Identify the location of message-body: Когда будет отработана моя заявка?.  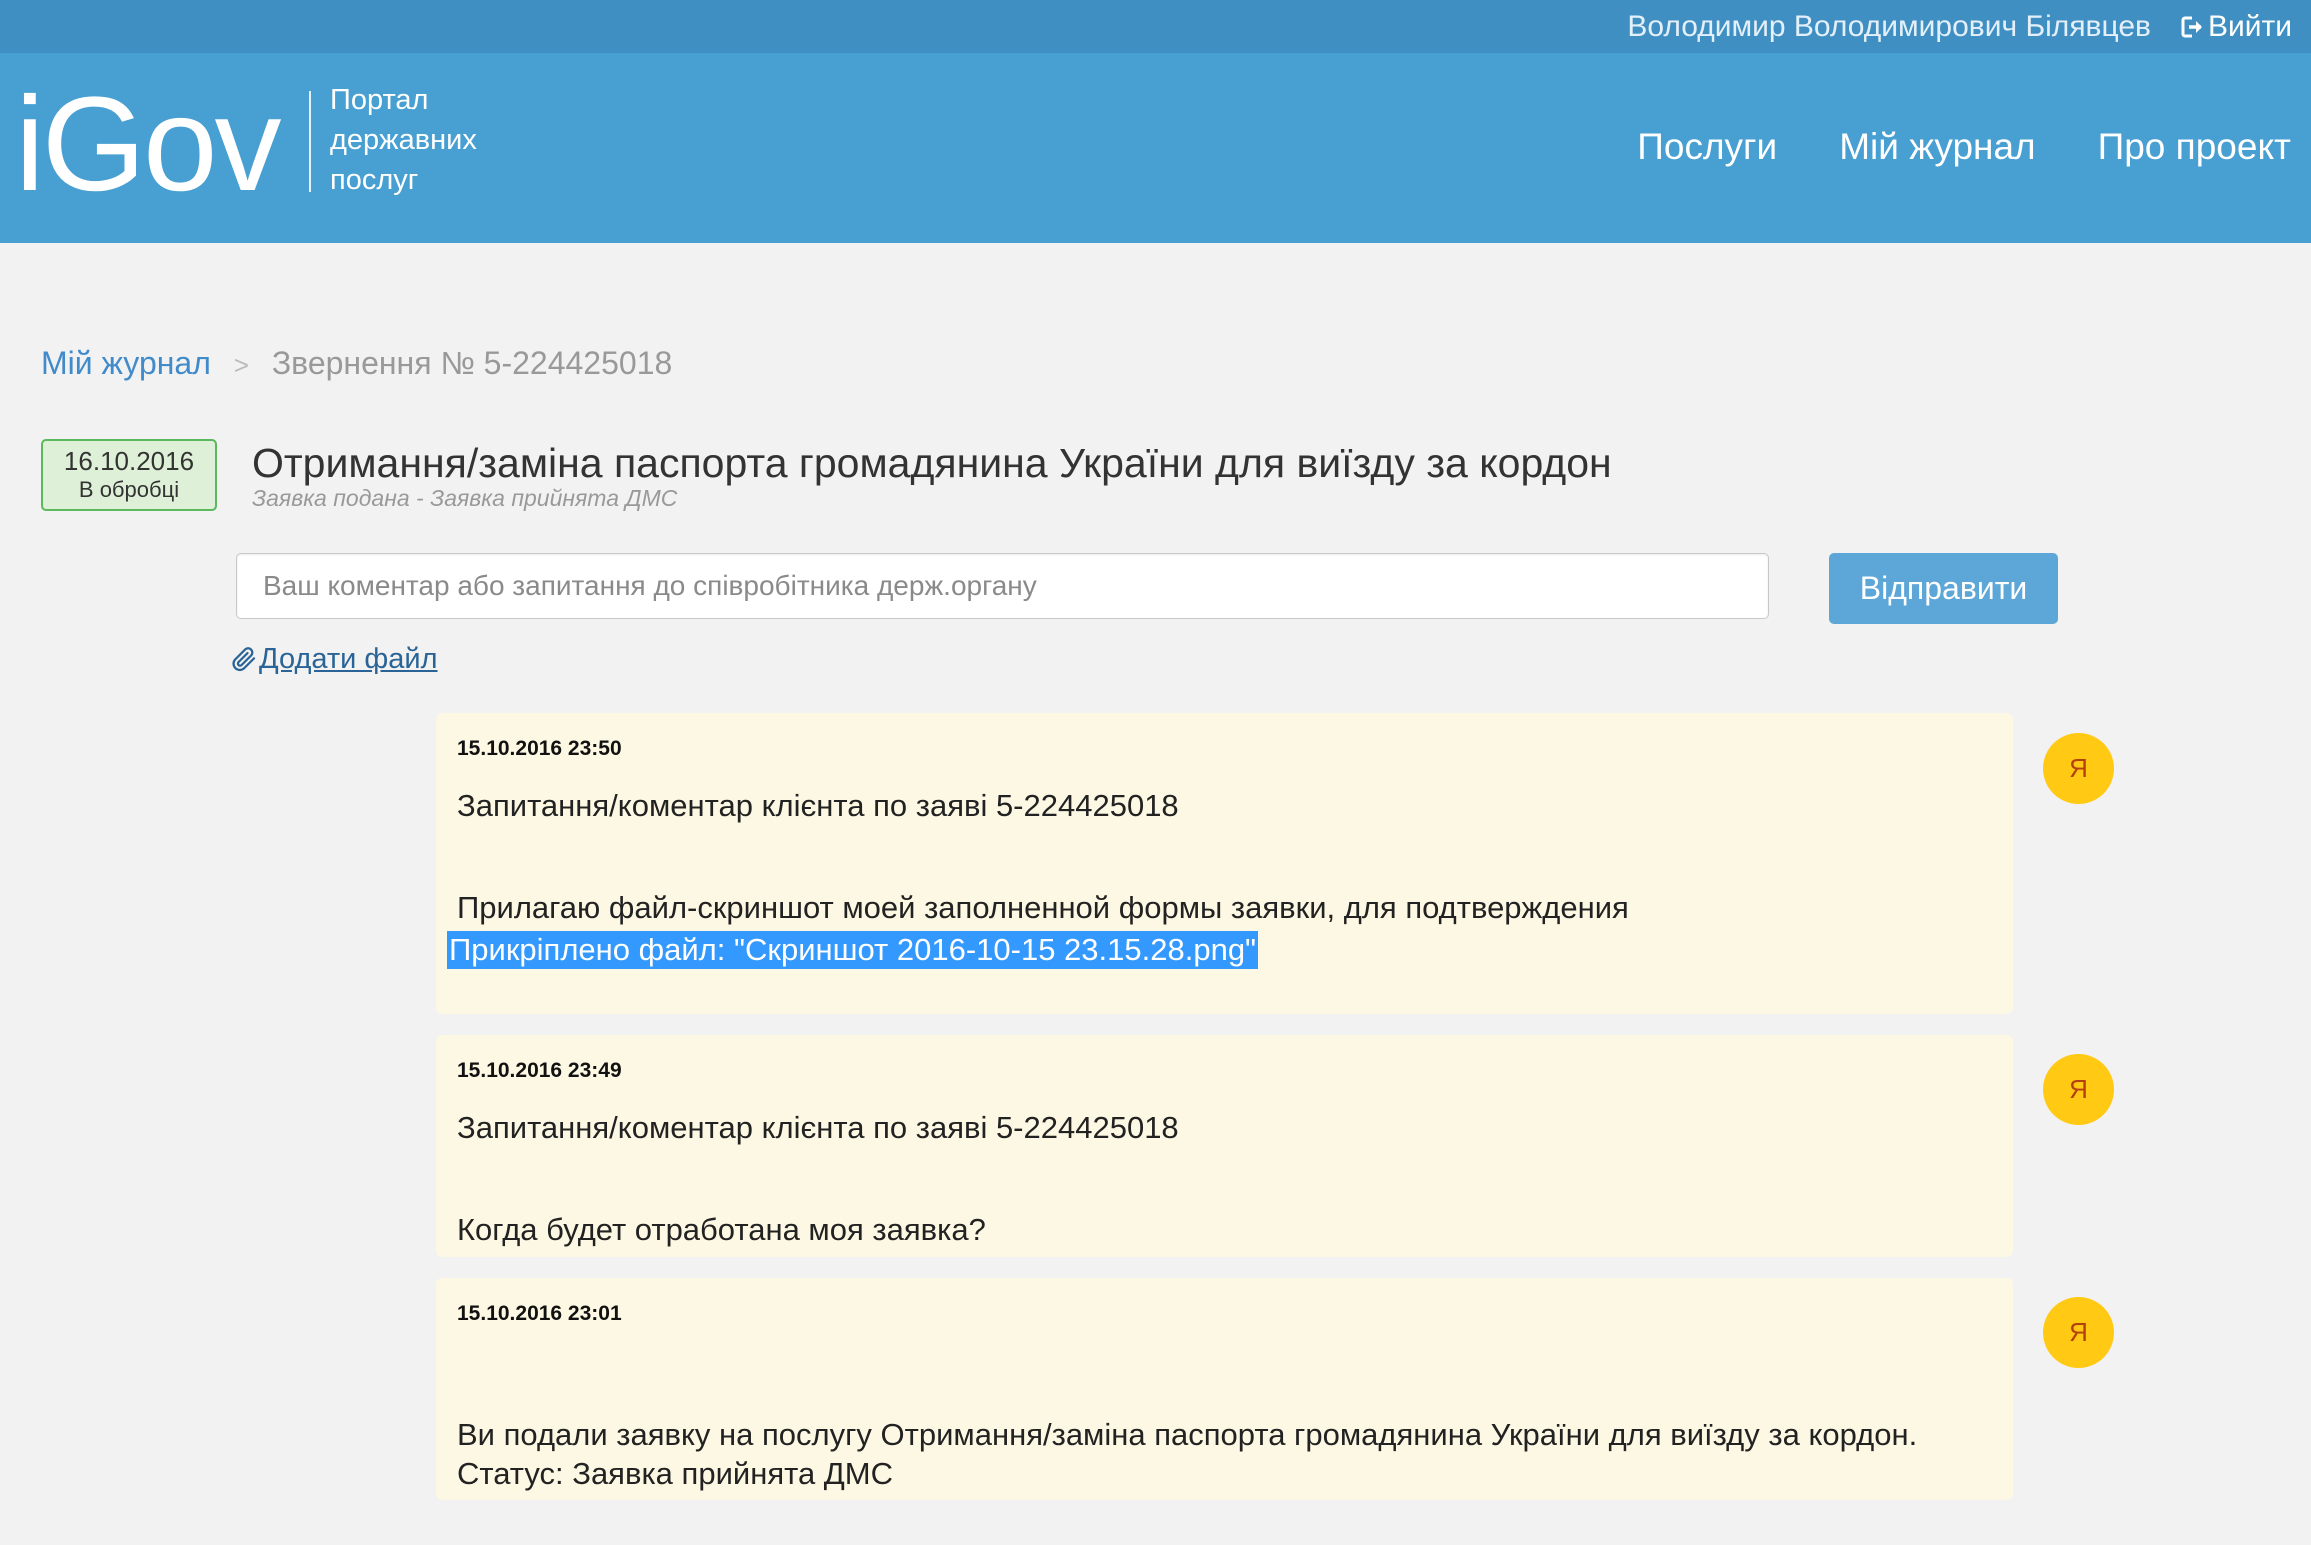
(1224, 1230).